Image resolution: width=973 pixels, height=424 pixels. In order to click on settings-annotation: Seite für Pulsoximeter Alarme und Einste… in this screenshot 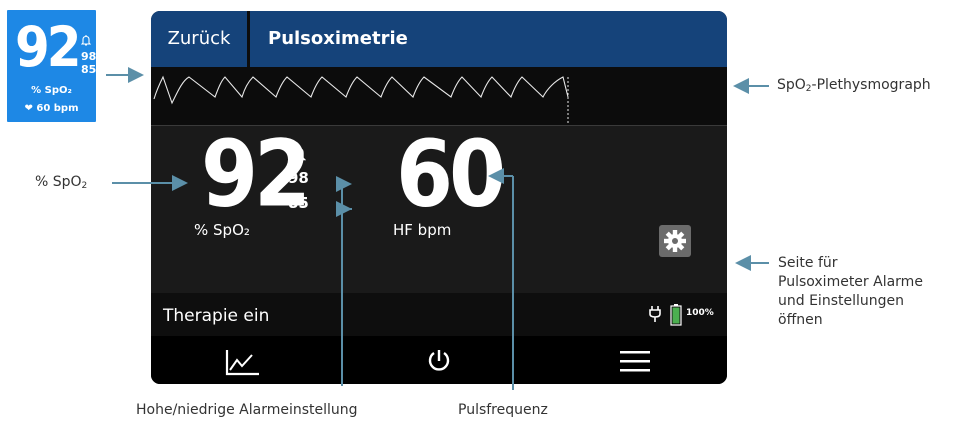, I will do `click(850, 291)`.